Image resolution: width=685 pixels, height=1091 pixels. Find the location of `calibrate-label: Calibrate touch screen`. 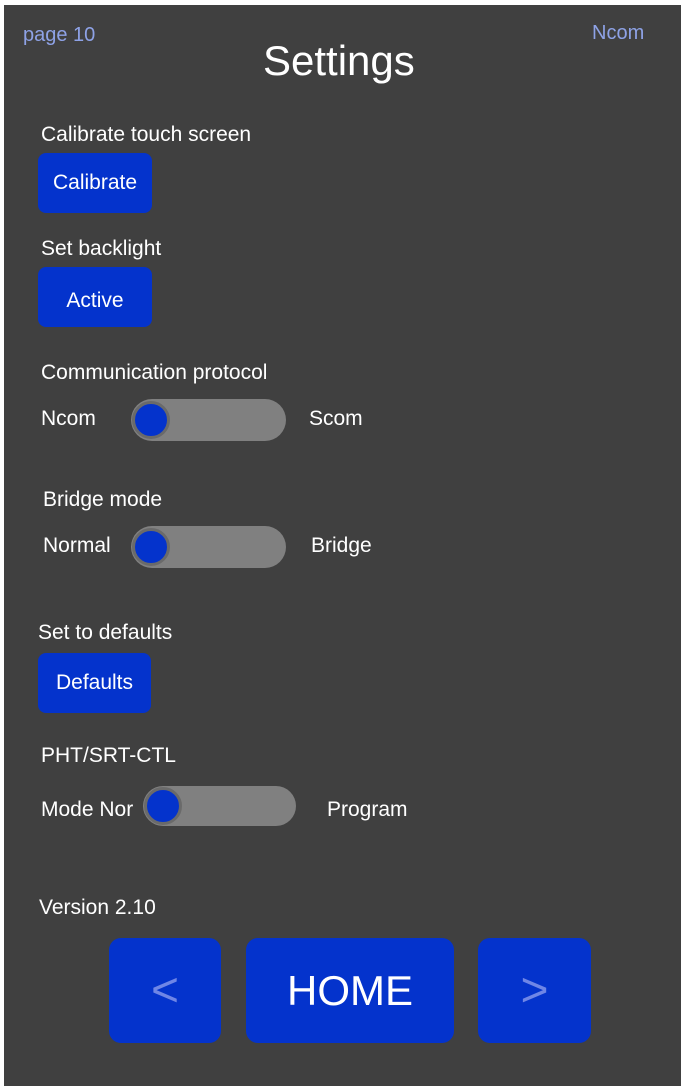

calibrate-label: Calibrate touch screen is located at coordinates (146, 134).